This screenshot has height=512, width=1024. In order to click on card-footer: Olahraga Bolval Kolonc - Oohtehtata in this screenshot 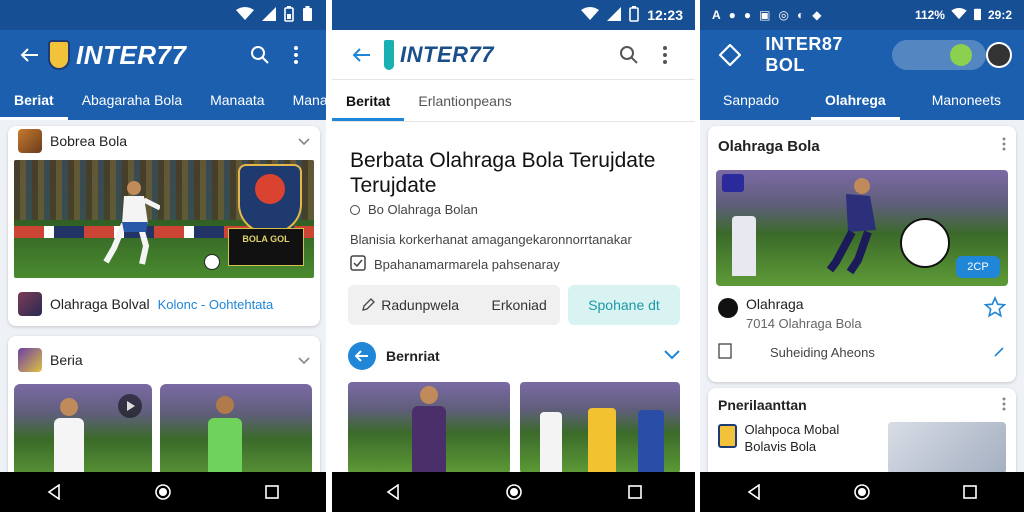, I will do `click(164, 304)`.